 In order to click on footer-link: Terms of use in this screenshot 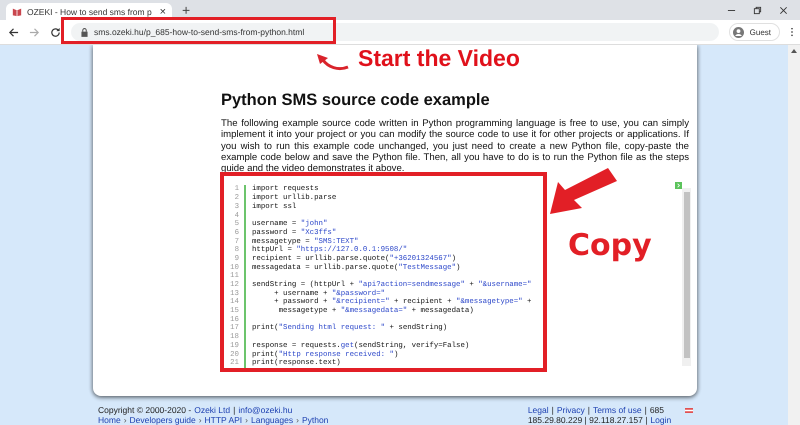, I will do `click(617, 411)`.